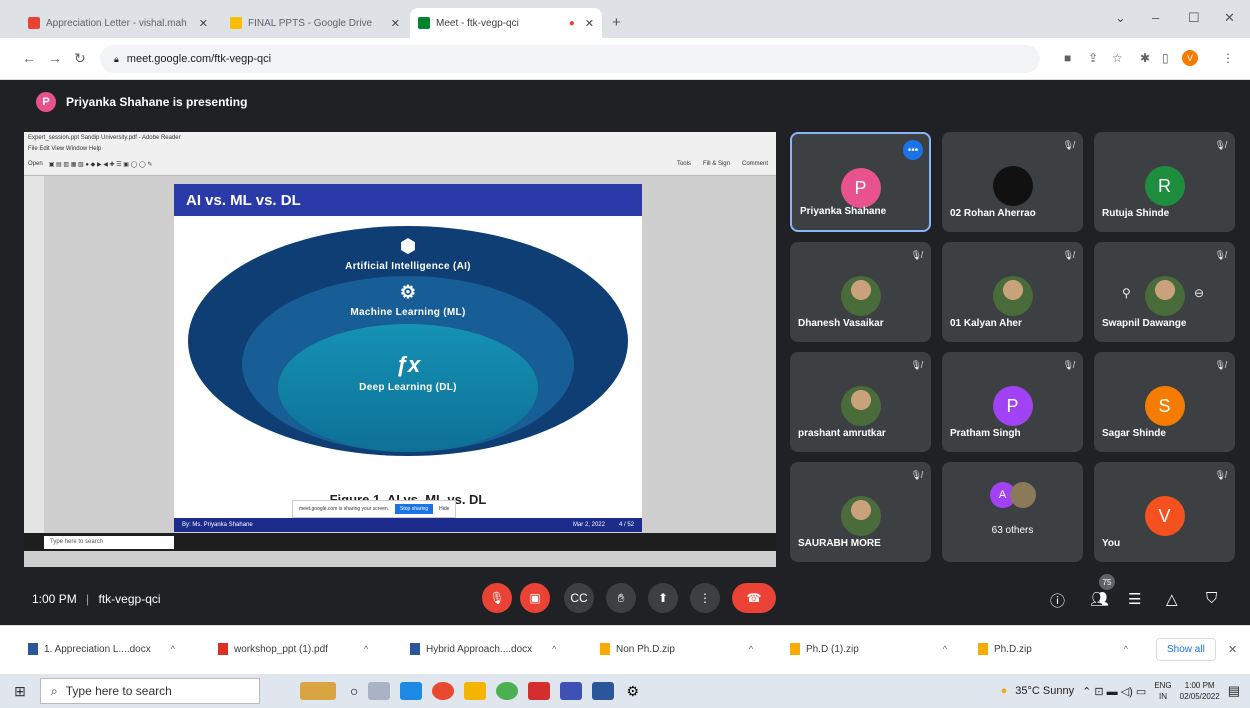  I want to click on forward-icon: →, so click(55, 58).